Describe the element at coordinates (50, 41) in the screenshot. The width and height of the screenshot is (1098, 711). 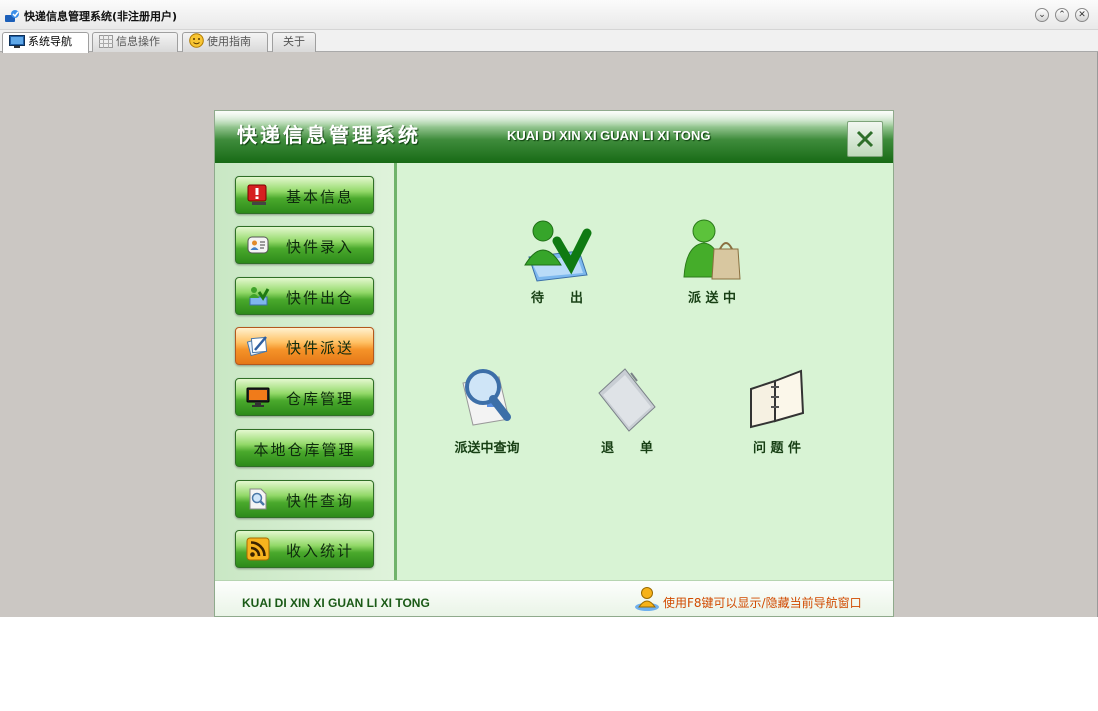
I see `tab-label: 系统导航` at that location.